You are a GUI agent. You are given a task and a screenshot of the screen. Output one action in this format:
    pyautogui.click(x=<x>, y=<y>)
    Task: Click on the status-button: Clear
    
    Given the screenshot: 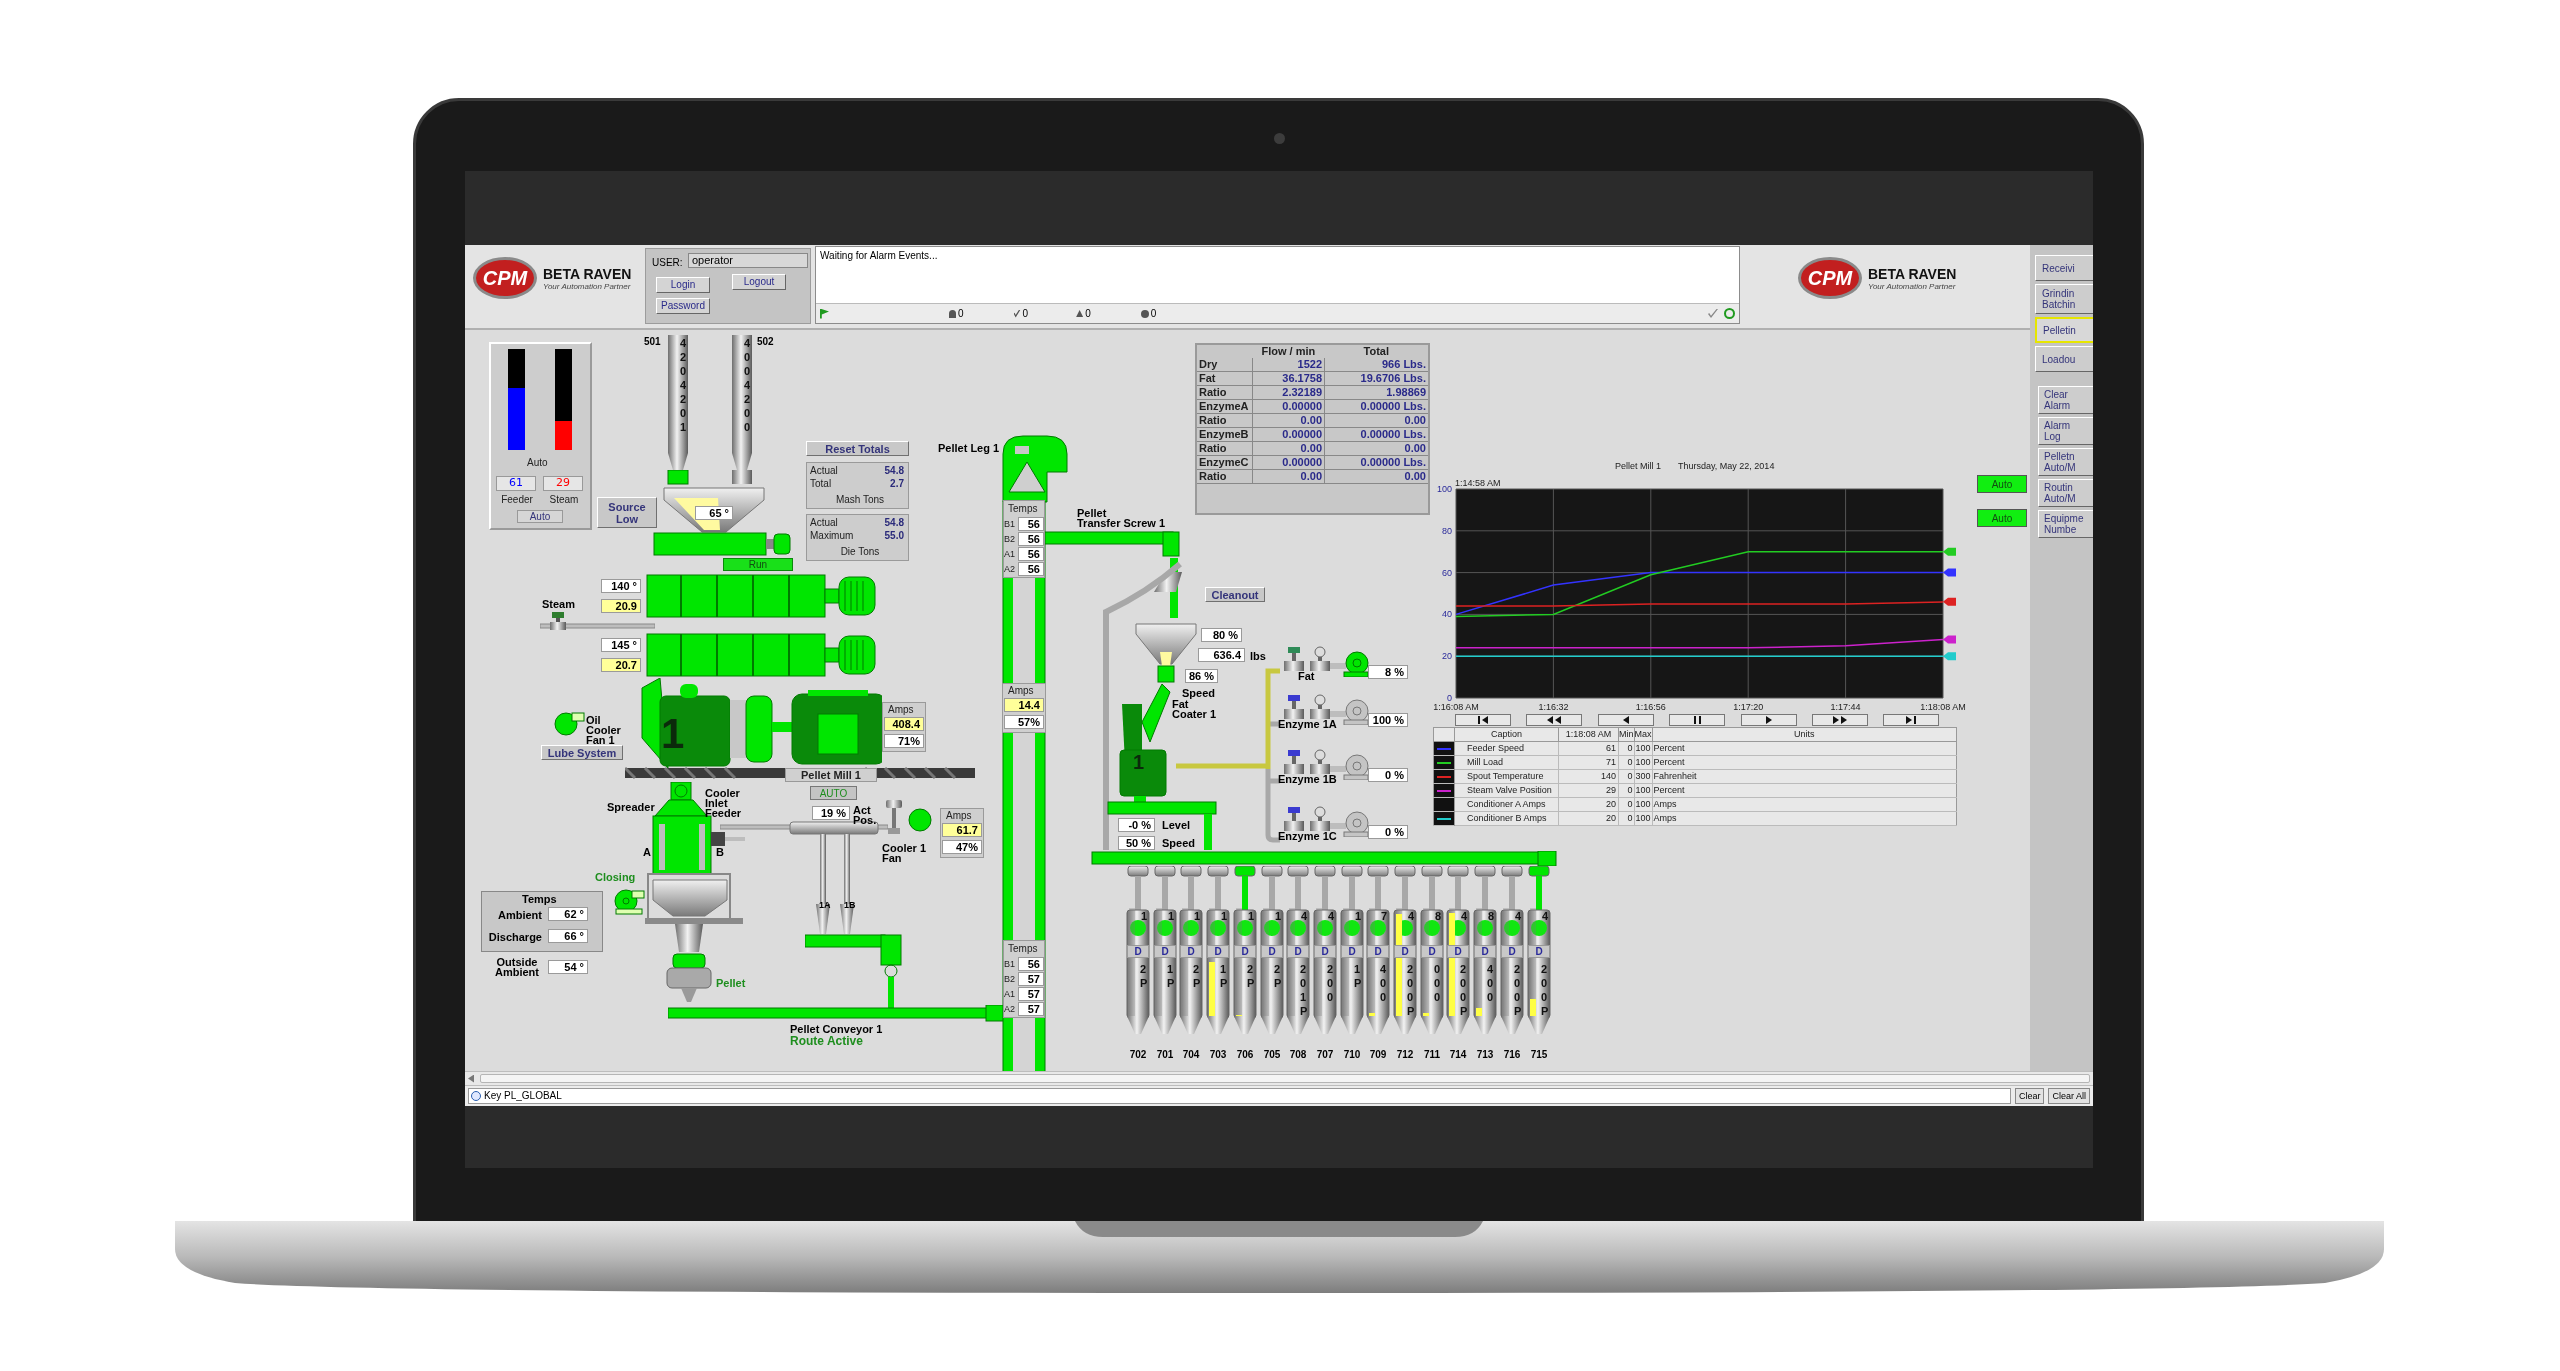 What is the action you would take?
    pyautogui.click(x=2029, y=1096)
    